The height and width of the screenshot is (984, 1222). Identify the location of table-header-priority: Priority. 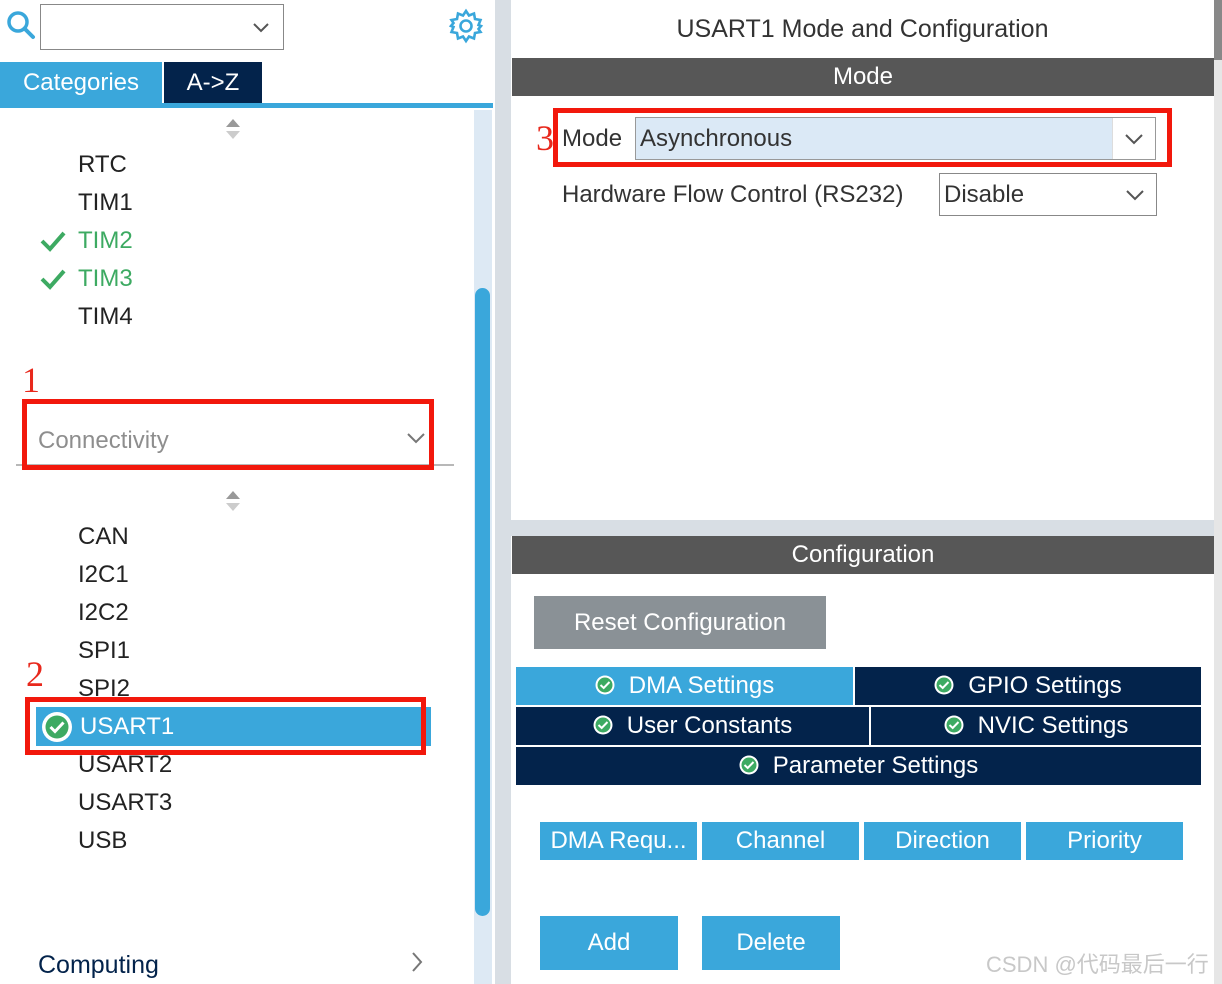
(1104, 841).